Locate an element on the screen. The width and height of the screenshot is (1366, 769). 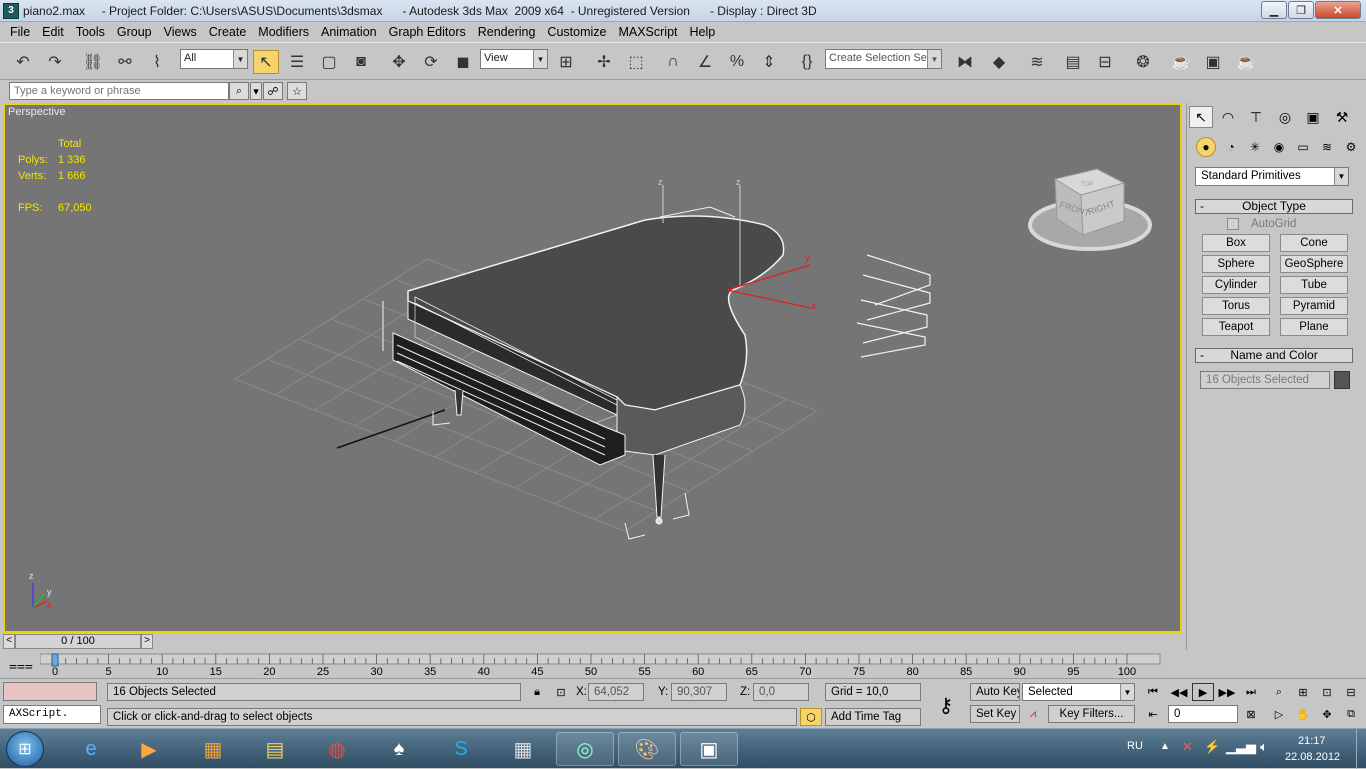
keyboard-shortcut-icon: ⬚ is located at coordinates (636, 62).